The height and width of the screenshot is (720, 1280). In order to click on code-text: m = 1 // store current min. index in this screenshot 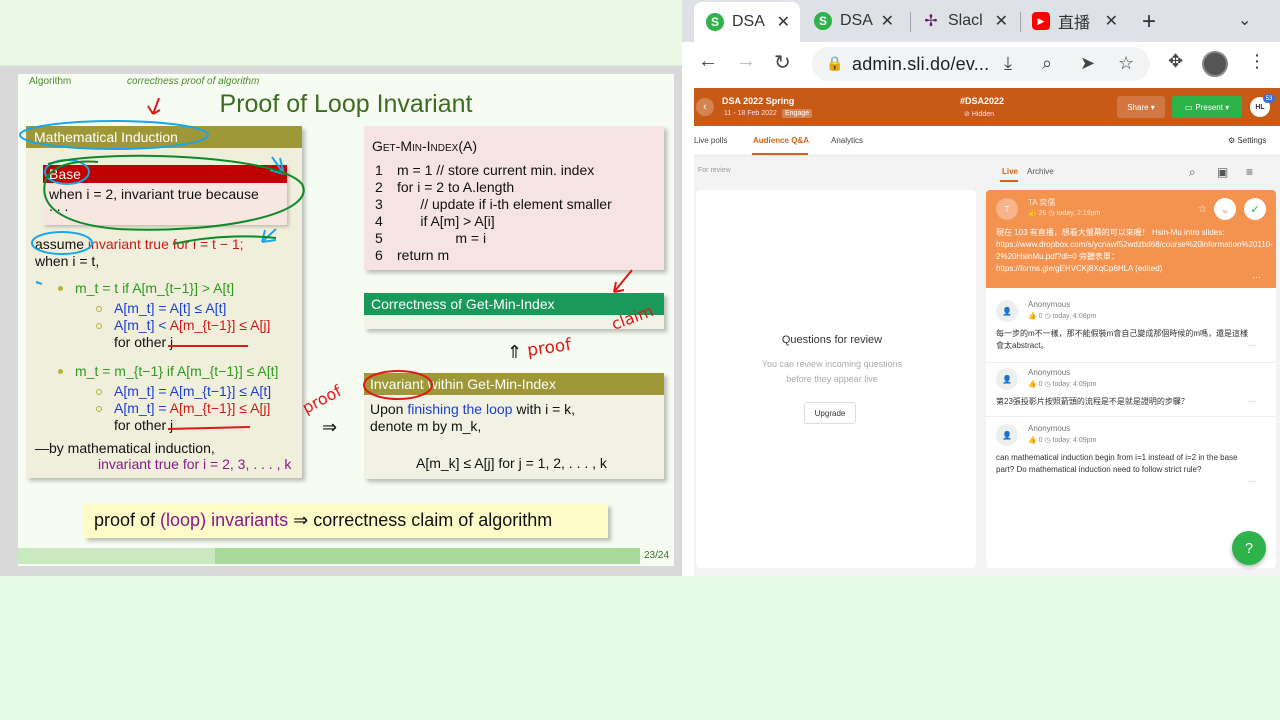, I will do `click(496, 170)`.